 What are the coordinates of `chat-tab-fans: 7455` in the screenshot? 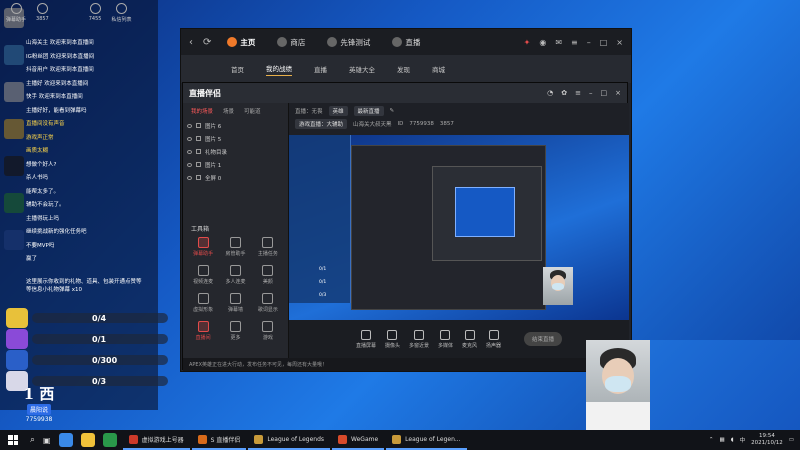 It's located at (95, 12).